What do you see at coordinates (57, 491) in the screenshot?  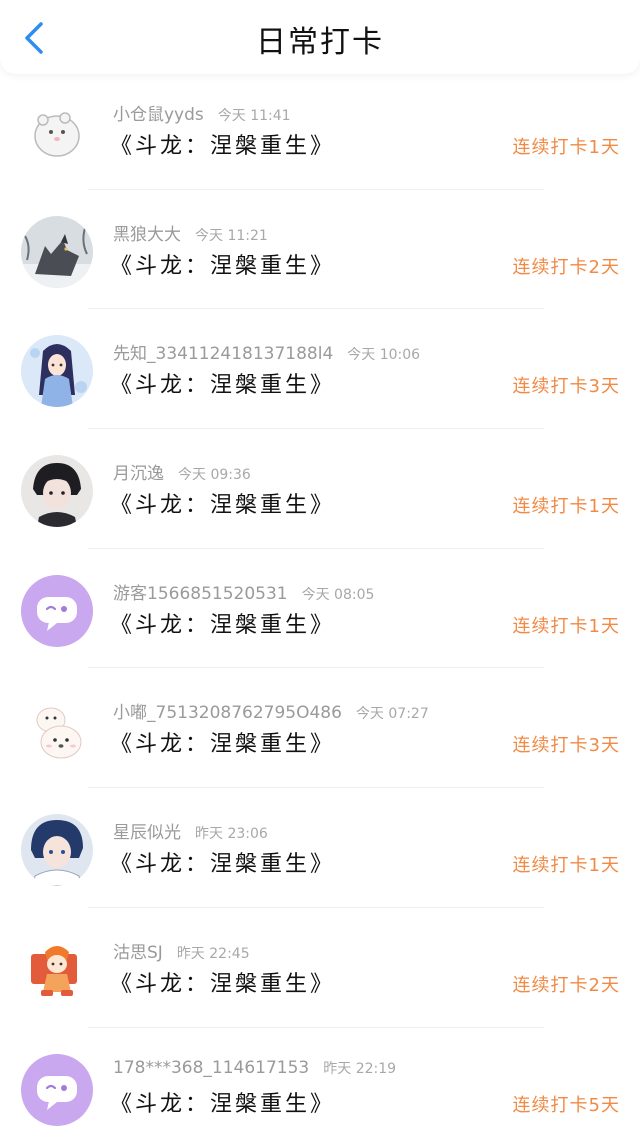 I see `anime-boy-avatar` at bounding box center [57, 491].